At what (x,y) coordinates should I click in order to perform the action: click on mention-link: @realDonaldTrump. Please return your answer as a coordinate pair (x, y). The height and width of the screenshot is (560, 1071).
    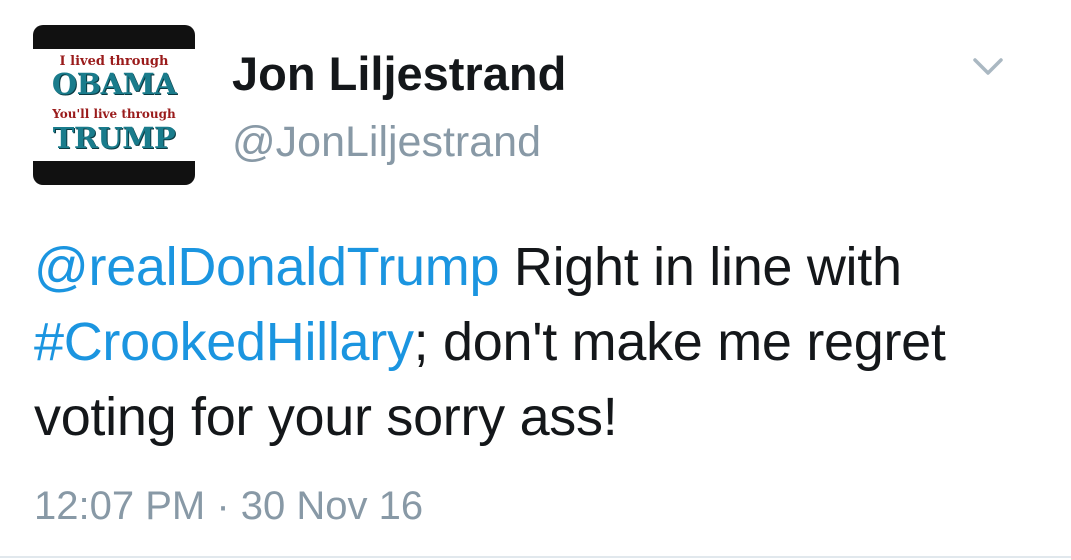
    Looking at the image, I should click on (267, 267).